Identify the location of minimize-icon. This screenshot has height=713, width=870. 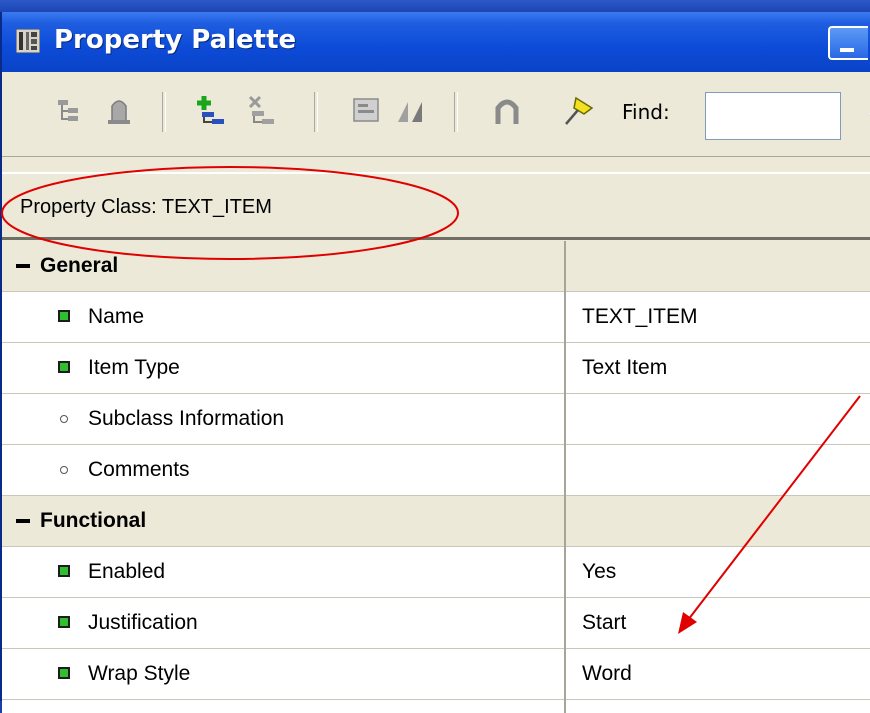
(847, 50).